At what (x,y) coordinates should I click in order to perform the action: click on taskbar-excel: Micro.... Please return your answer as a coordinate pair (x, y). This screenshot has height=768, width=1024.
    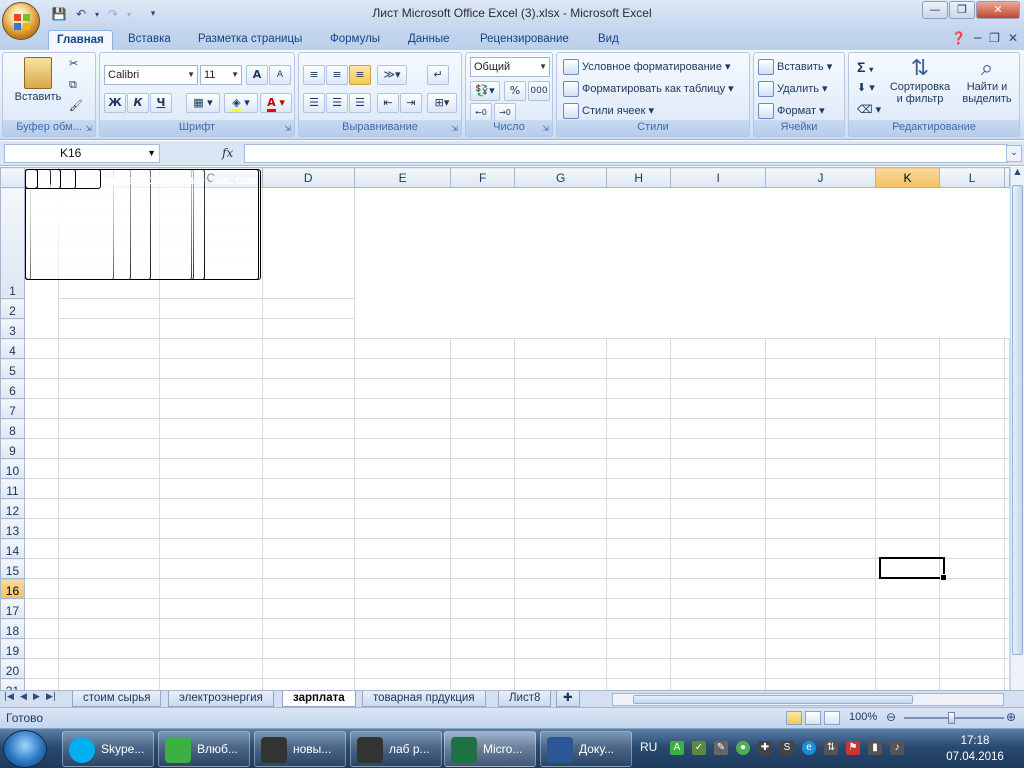
    Looking at the image, I should click on (490, 749).